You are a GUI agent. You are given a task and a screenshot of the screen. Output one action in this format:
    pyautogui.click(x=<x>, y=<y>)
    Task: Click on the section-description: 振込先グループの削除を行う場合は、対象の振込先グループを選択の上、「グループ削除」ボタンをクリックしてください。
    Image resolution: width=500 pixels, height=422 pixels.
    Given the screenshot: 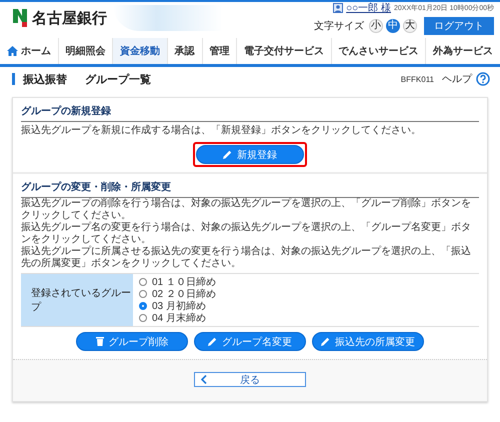 What is the action you would take?
    pyautogui.click(x=246, y=210)
    